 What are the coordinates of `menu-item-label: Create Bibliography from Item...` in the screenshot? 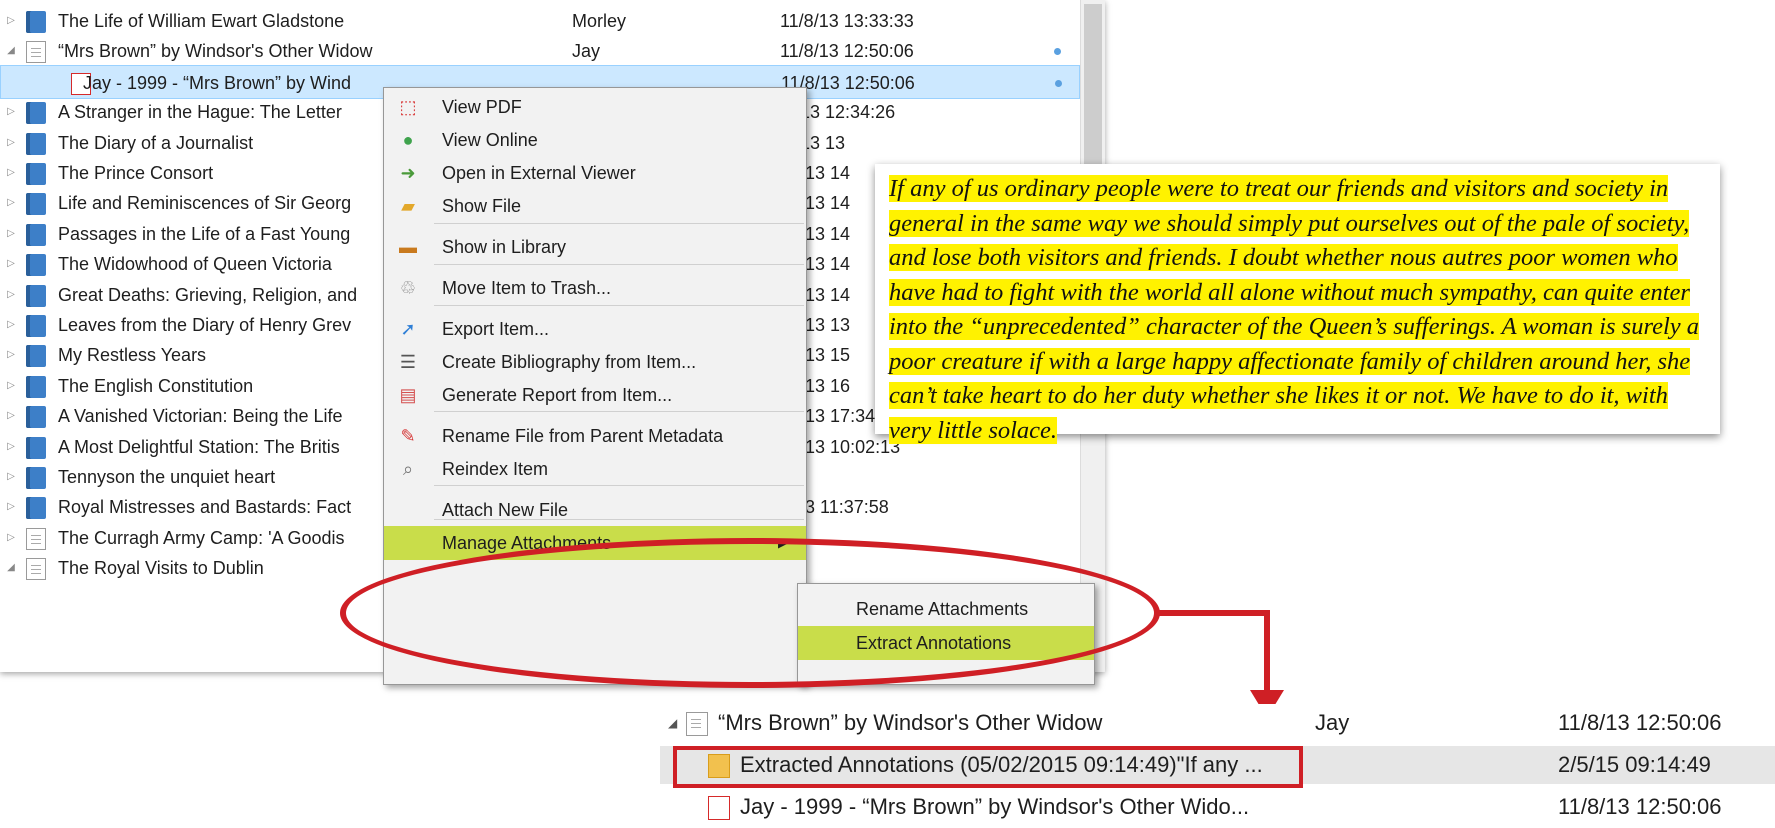 It's located at (569, 362).